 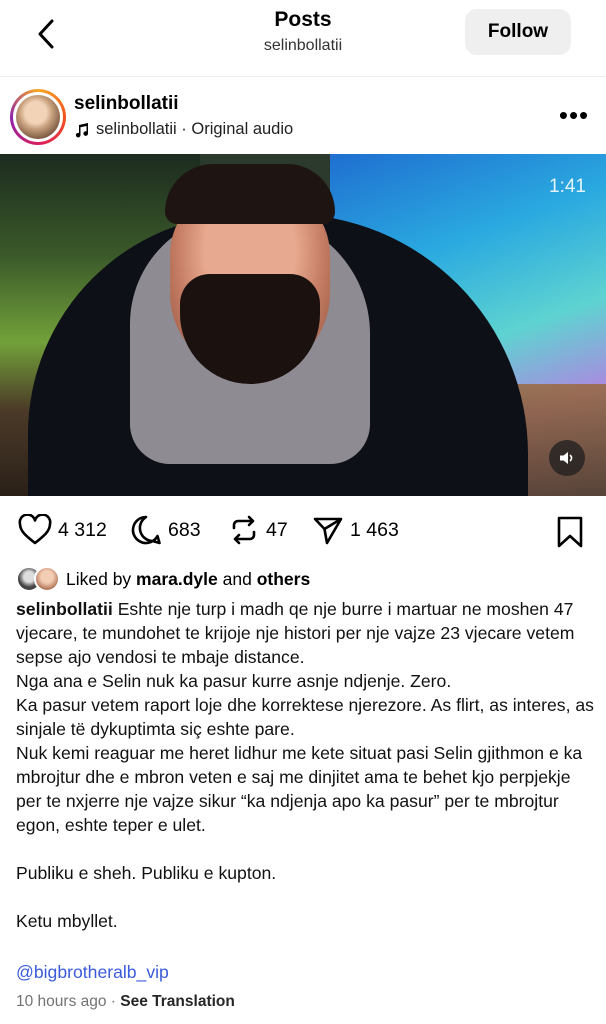 What do you see at coordinates (82, 529) in the screenshot?
I see `like-count: 4 312` at bounding box center [82, 529].